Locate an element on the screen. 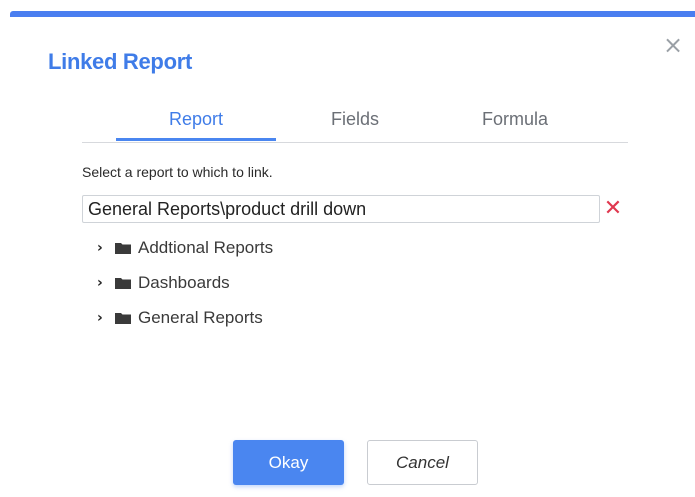 Image resolution: width=695 pixels, height=497 pixels. tab-formula: Formula is located at coordinates (515, 122).